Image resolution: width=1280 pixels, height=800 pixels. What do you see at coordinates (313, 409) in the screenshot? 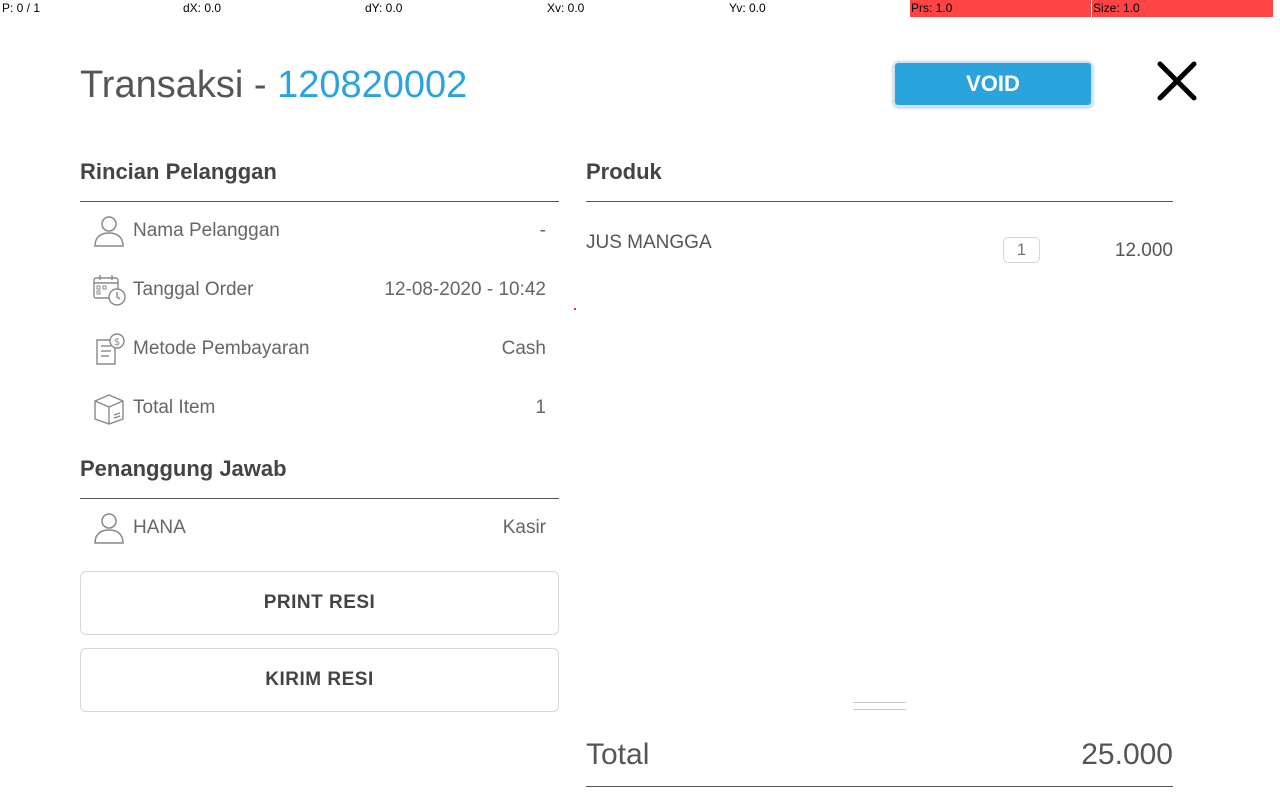
I see `total-item-row: Total Item 1` at bounding box center [313, 409].